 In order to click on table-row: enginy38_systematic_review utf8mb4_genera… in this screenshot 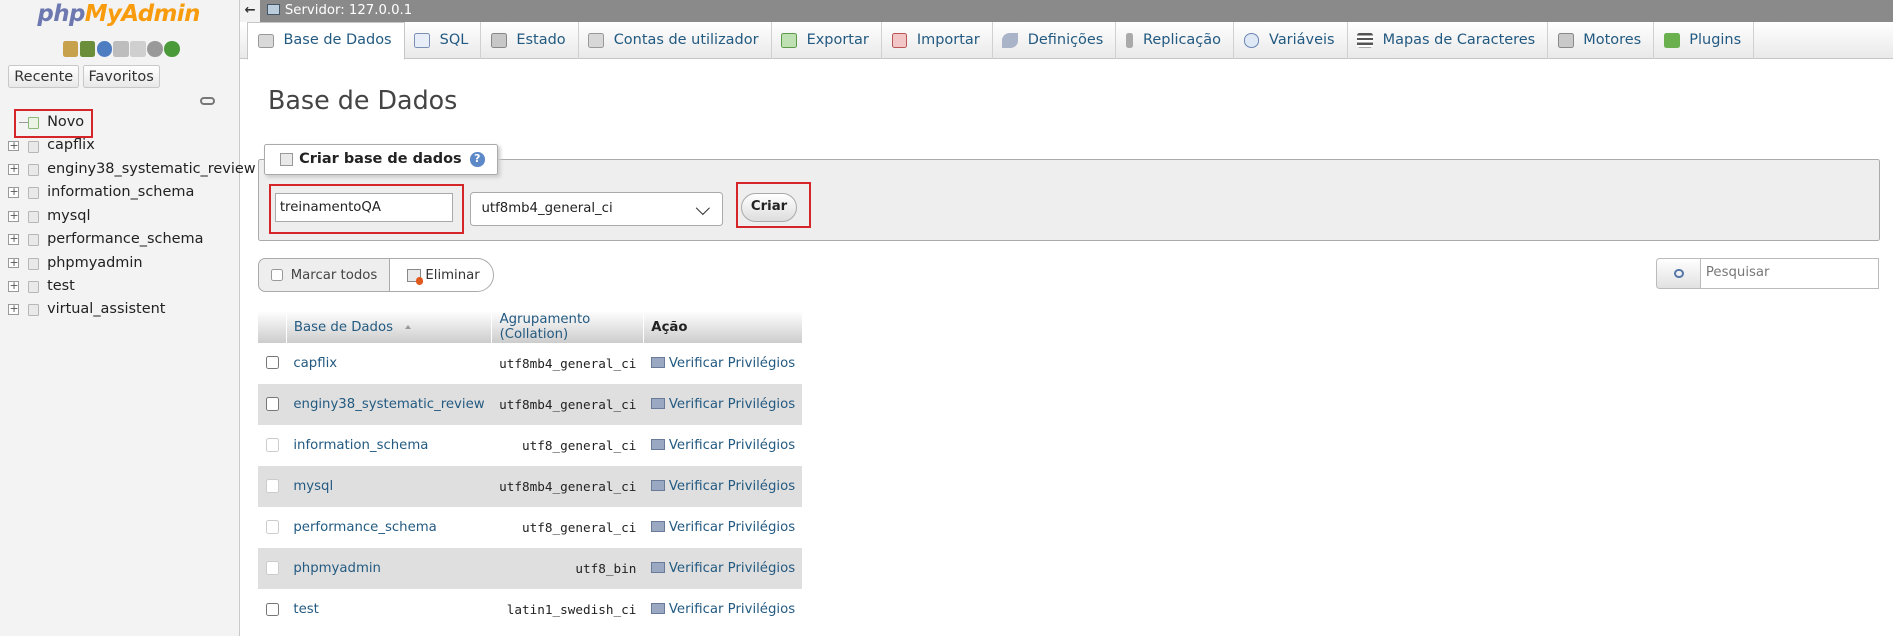, I will do `click(530, 404)`.